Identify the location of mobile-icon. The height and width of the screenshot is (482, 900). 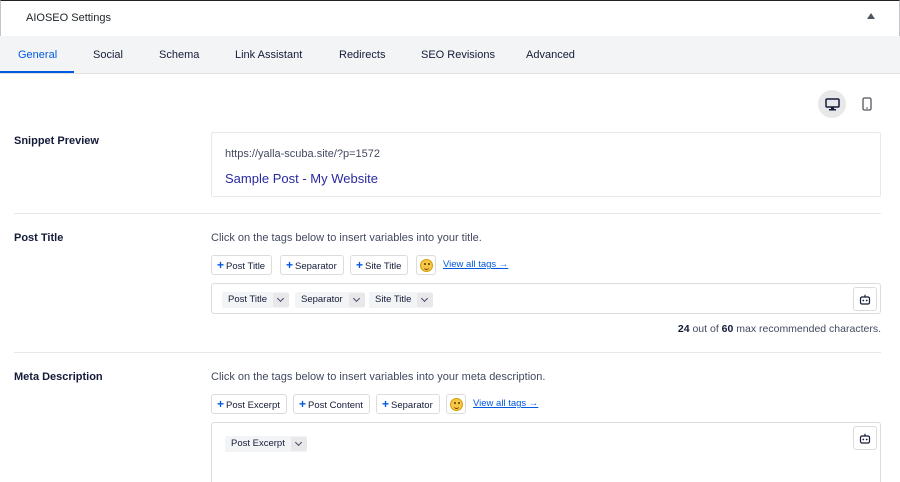
(867, 104).